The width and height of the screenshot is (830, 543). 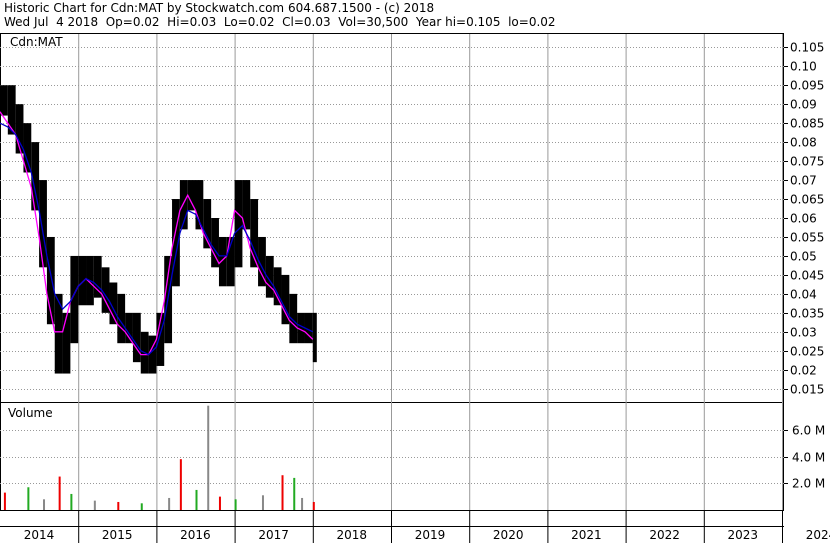 I want to click on x-tick-label: 2024, so click(x=818, y=535).